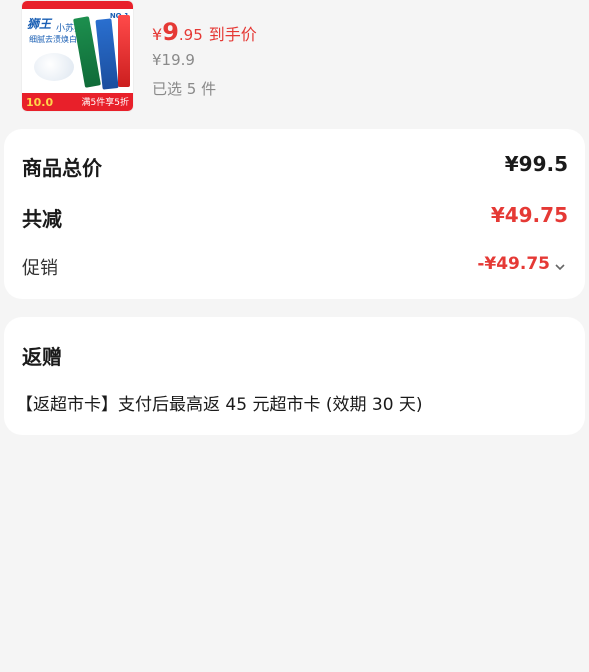 The height and width of the screenshot is (672, 589). I want to click on price-decimal: .95, so click(190, 35).